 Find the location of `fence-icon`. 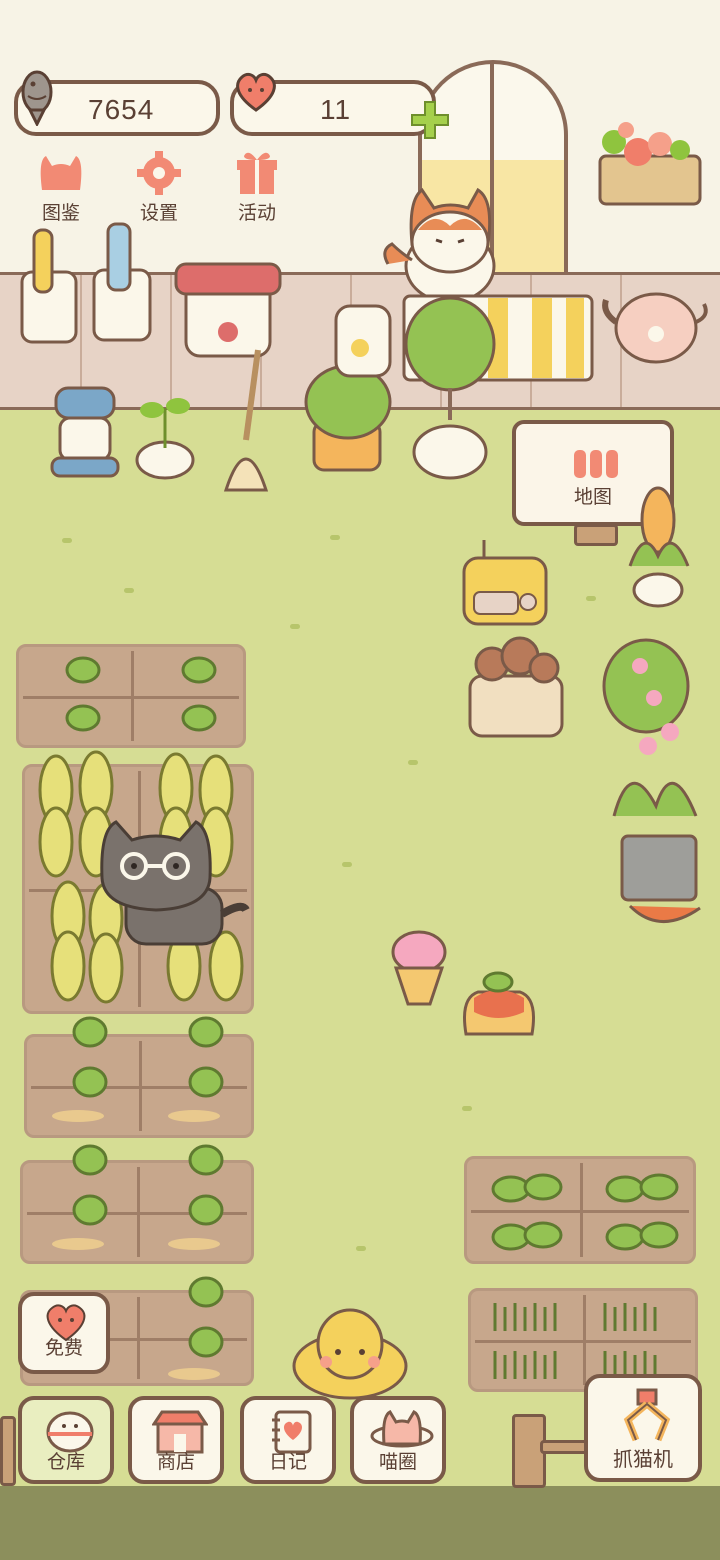

fence-icon is located at coordinates (596, 464).